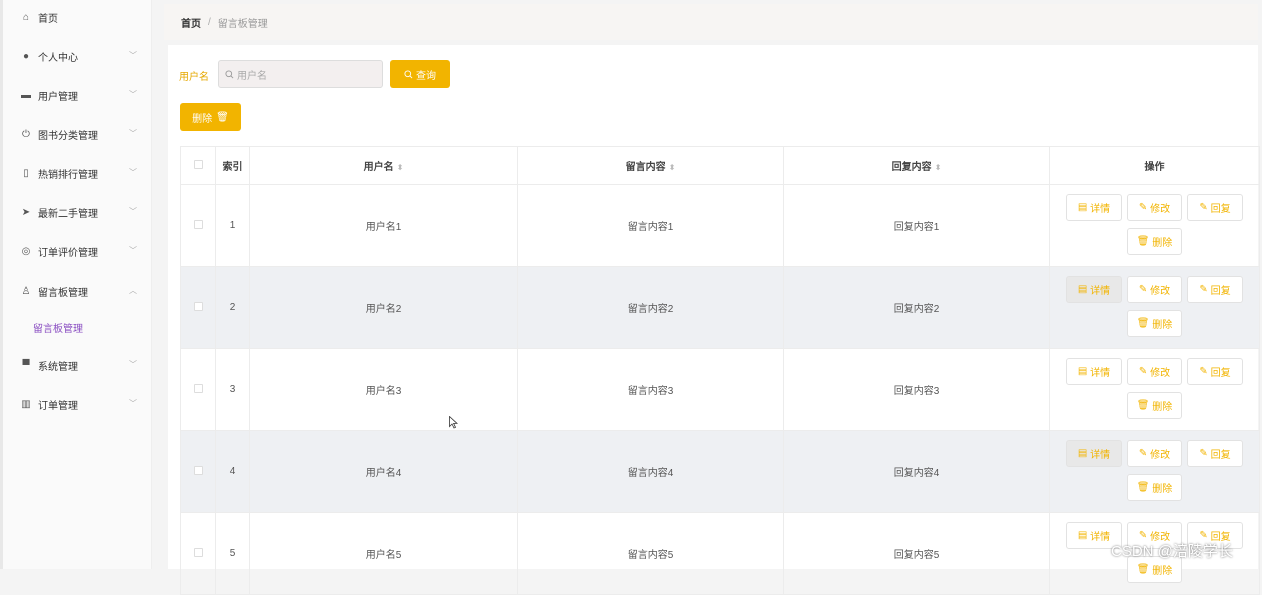  Describe the element at coordinates (77, 173) in the screenshot. I see `sidebar-item-hot-ranking: ▯ 热销排行管理 ﹀` at that location.